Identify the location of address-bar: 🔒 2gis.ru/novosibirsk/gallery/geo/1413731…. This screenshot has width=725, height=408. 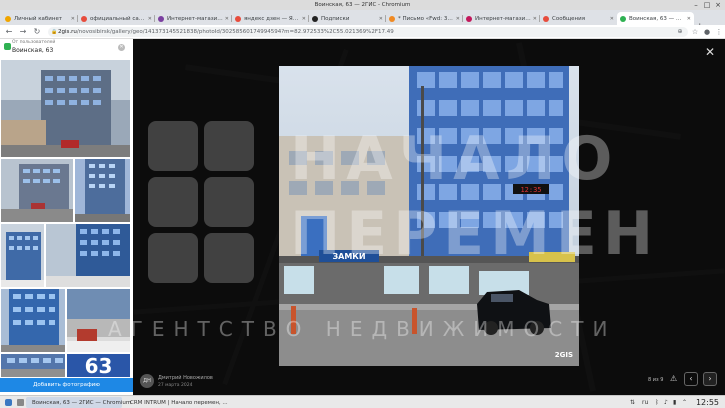
(368, 32).